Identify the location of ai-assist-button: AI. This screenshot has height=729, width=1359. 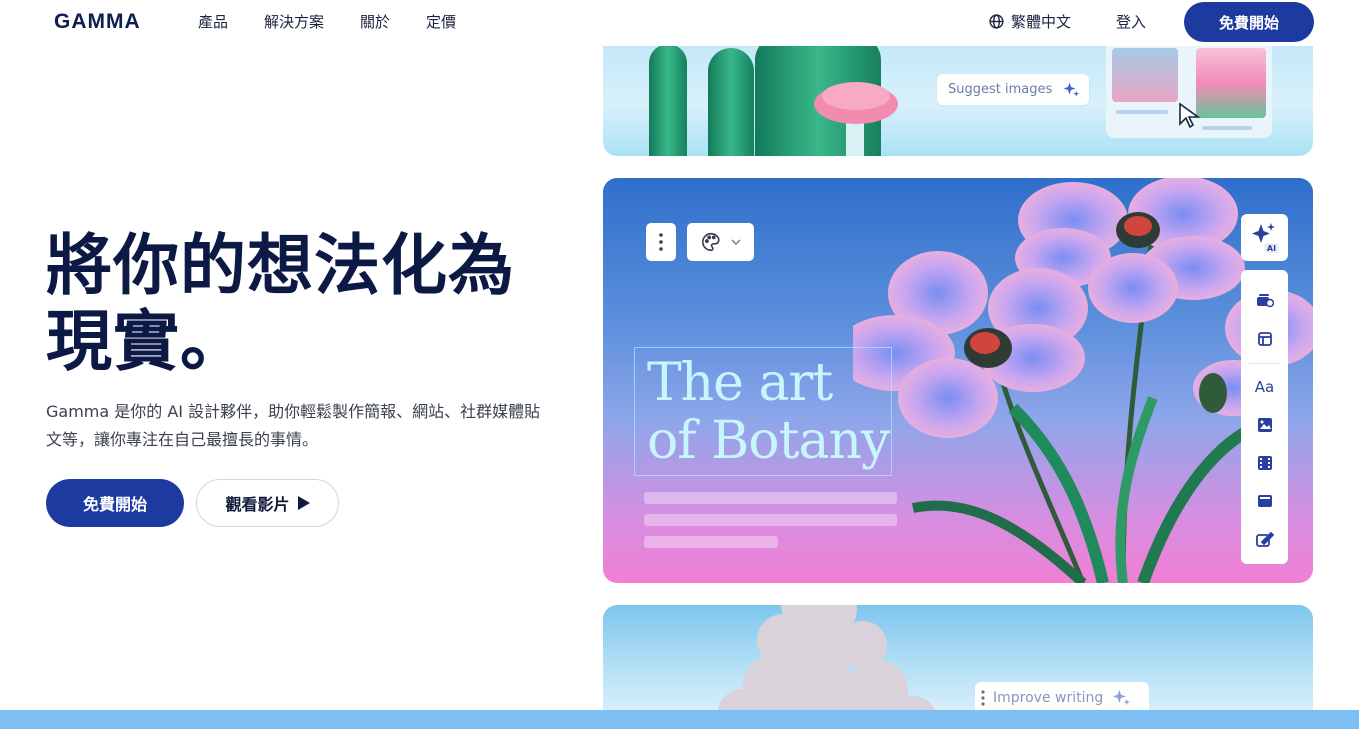
(1264, 237).